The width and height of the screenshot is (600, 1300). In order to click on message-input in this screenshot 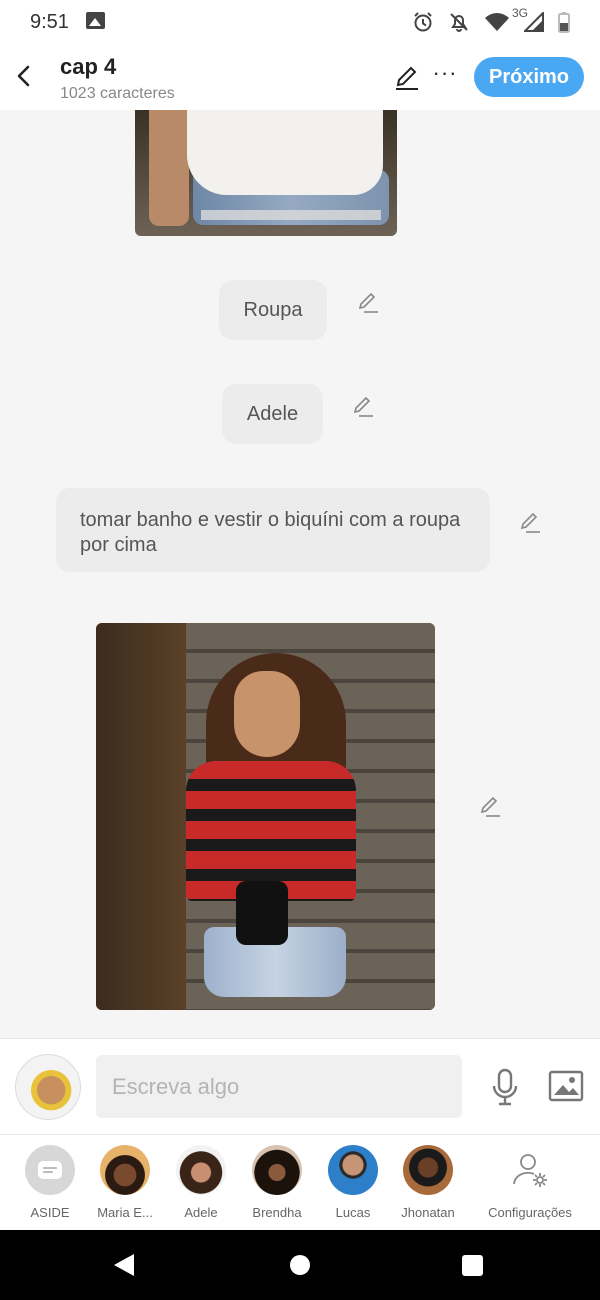, I will do `click(279, 1086)`.